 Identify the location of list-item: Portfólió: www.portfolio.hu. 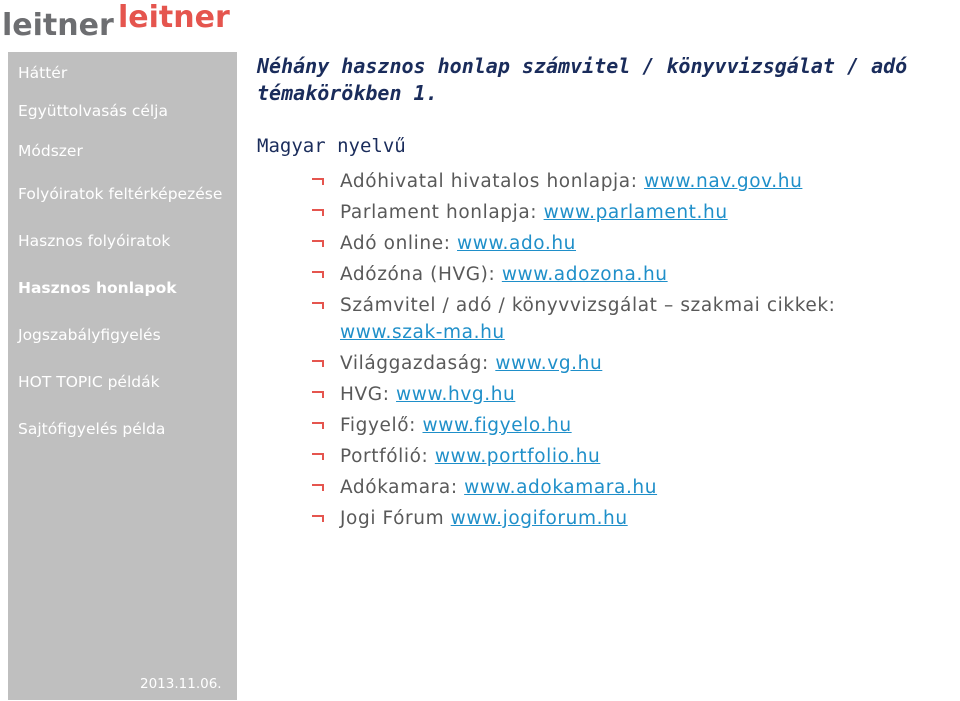
(622, 456).